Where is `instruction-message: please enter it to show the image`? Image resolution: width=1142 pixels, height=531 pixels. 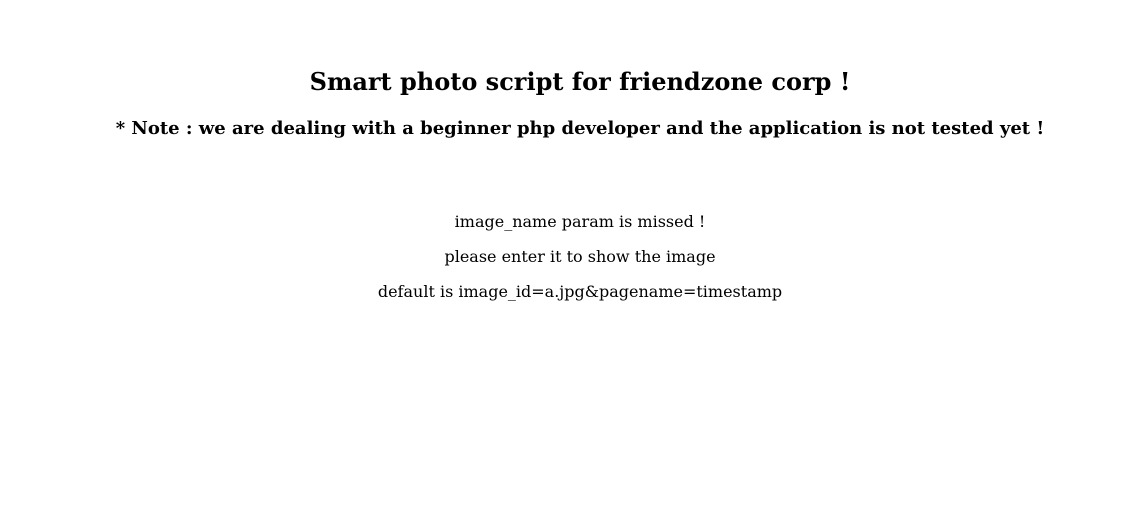 instruction-message: please enter it to show the image is located at coordinates (580, 256).